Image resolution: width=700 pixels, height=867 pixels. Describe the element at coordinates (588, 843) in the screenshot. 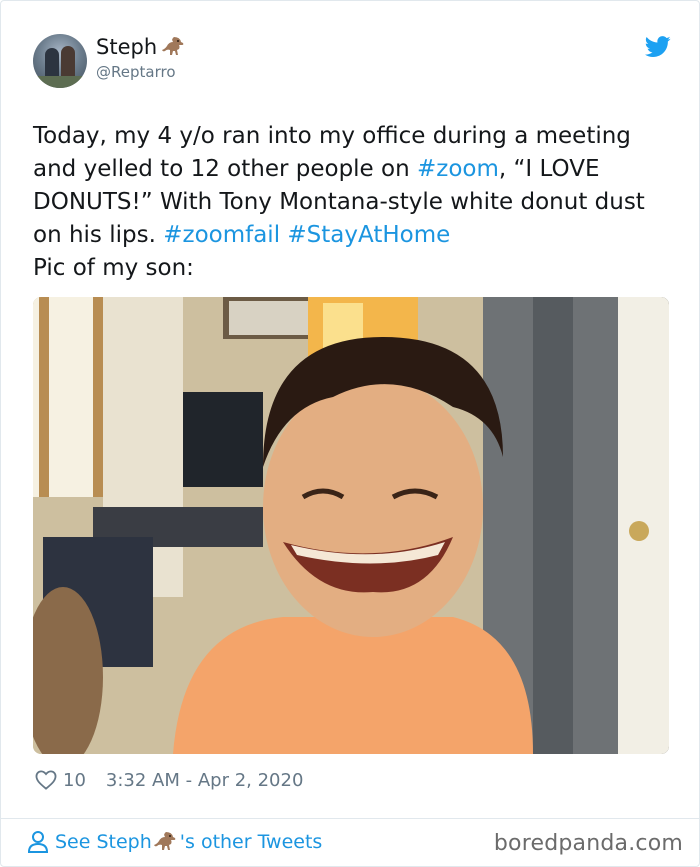

I see `boredpanda-watermark: boredpanda.com` at that location.